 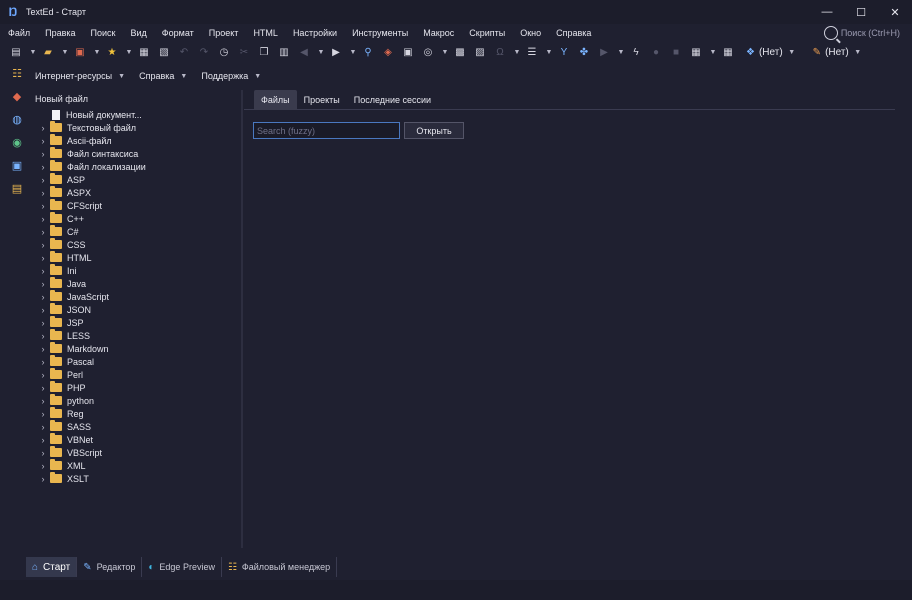 What do you see at coordinates (135, 218) in the screenshot?
I see `tree-folder-item: › C++` at bounding box center [135, 218].